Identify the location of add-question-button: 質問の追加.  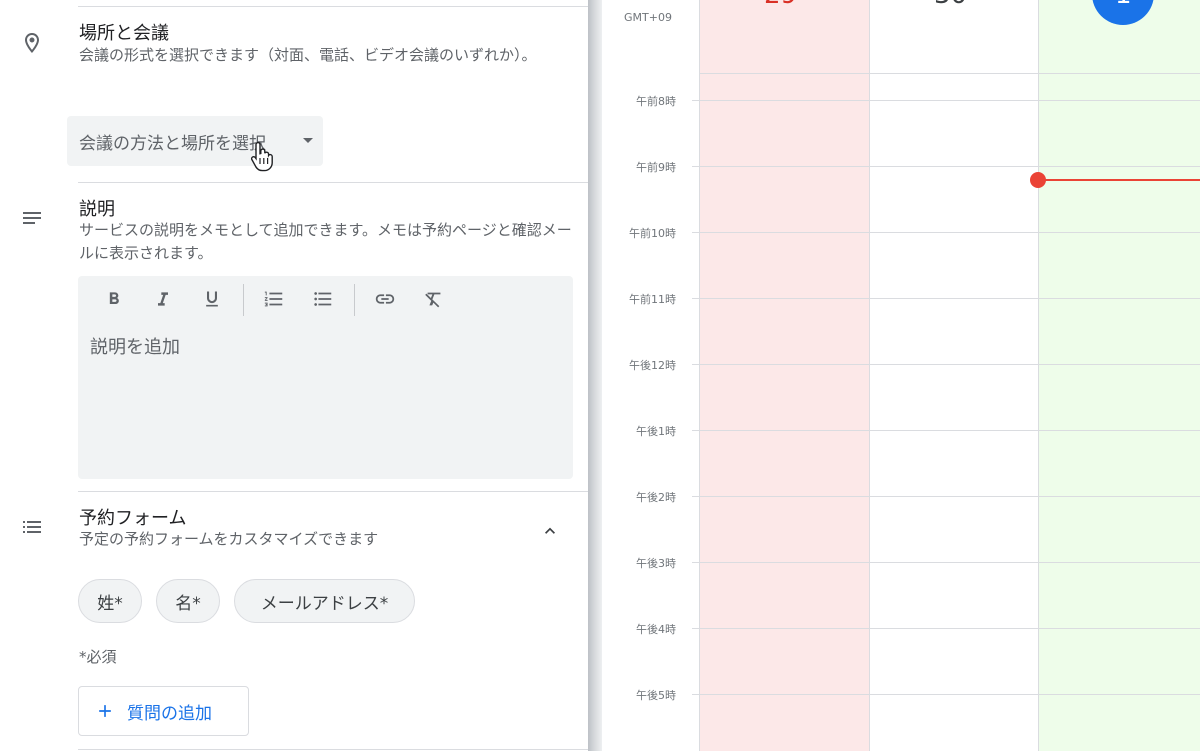
(163, 711).